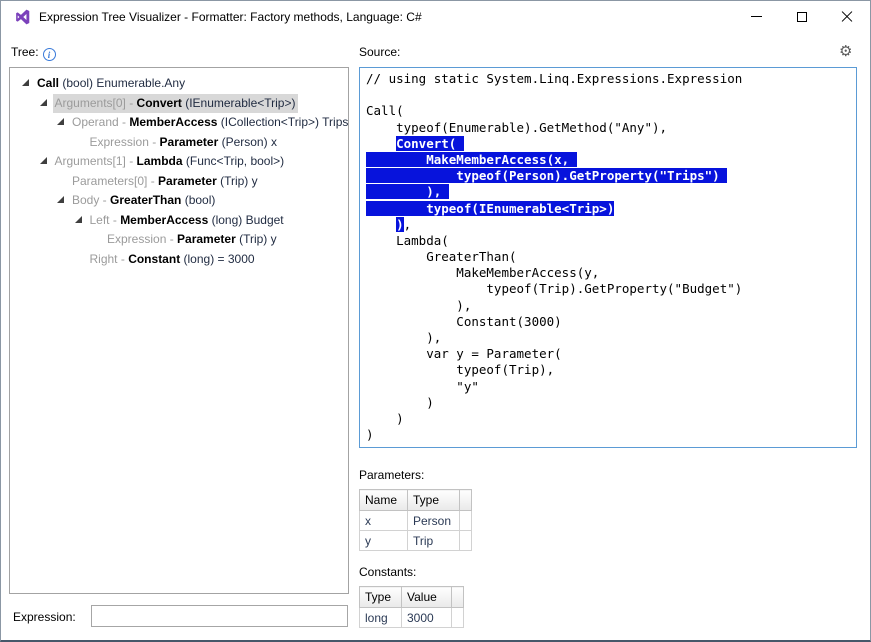 The height and width of the screenshot is (642, 871). What do you see at coordinates (426, 617) in the screenshot?
I see `table-cell: 3000` at bounding box center [426, 617].